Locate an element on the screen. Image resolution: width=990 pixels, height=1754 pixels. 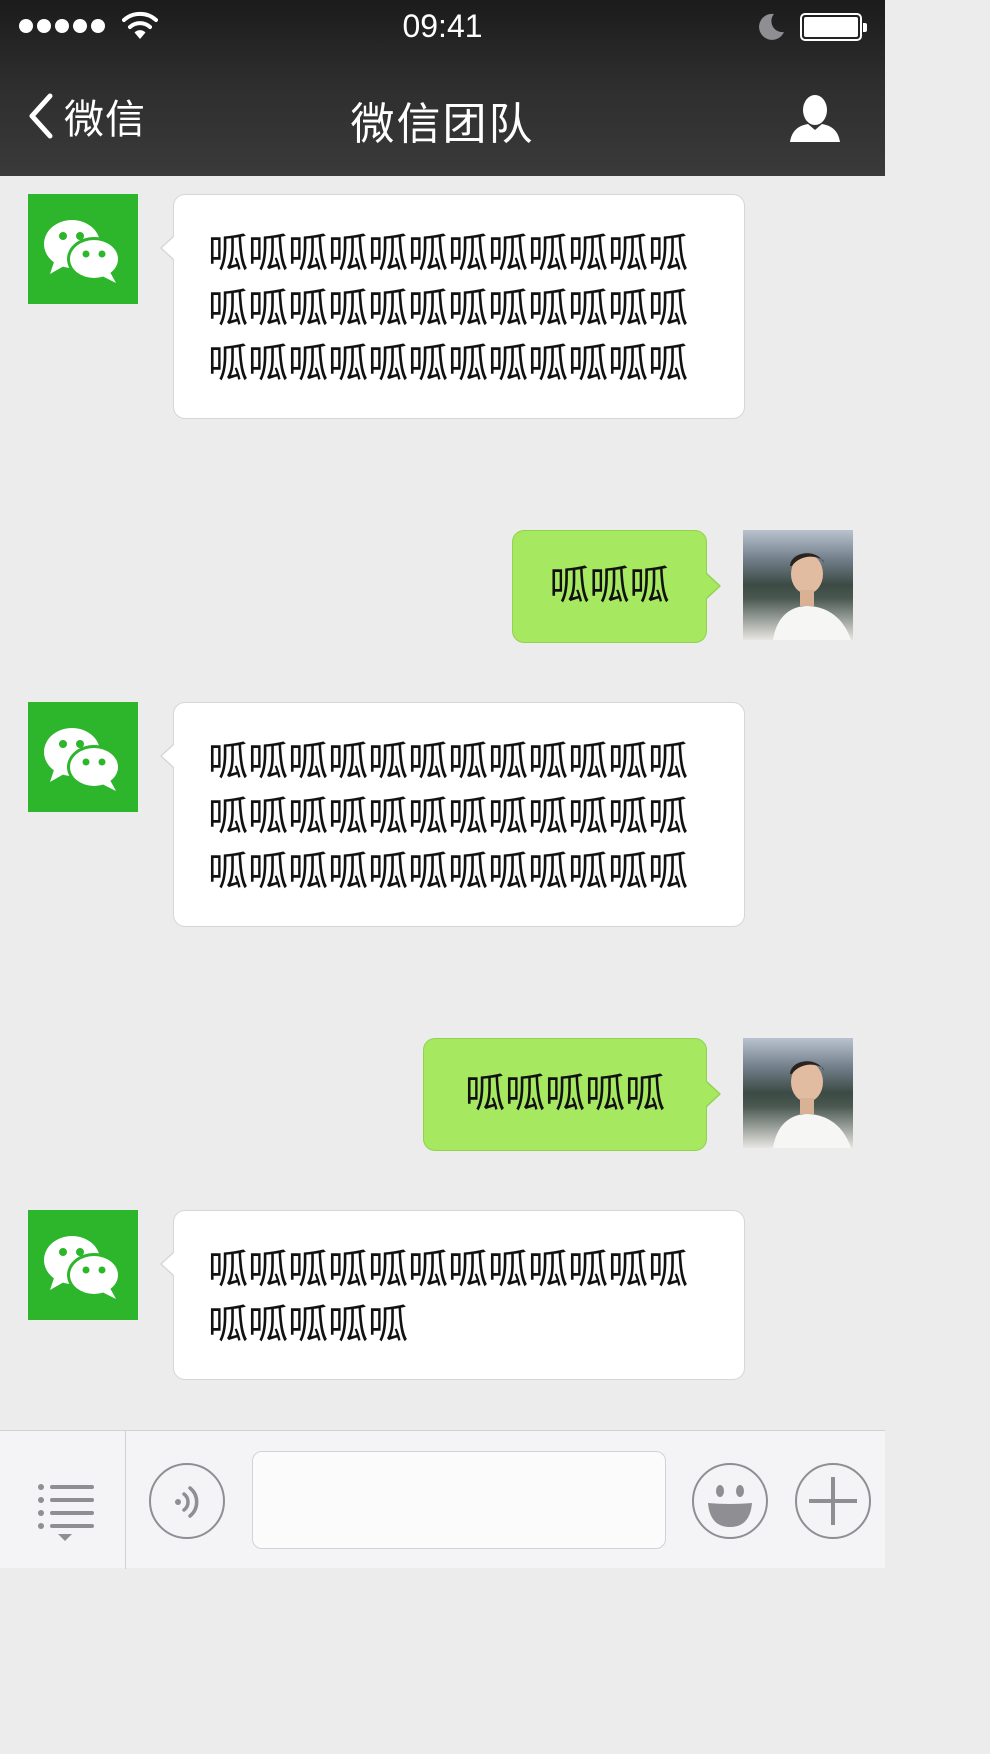
top-bar: 09:41 微信 微信团队 is located at coordinates (442, 88).